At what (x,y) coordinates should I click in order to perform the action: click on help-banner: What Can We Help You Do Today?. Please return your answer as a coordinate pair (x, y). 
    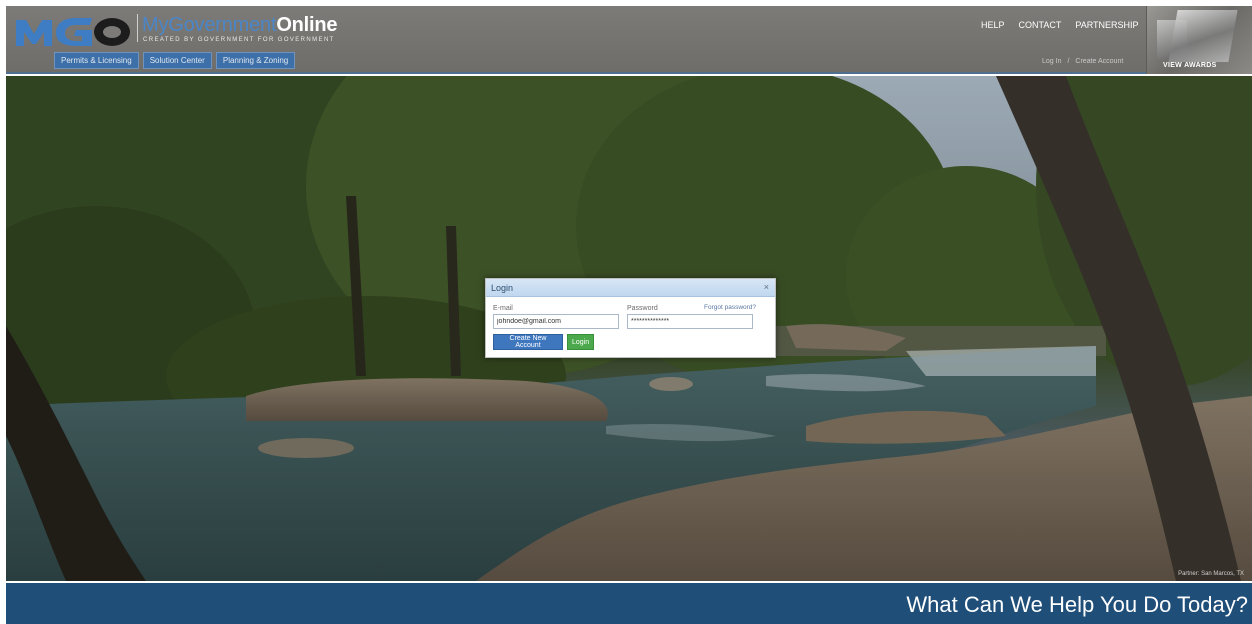
    Looking at the image, I should click on (629, 603).